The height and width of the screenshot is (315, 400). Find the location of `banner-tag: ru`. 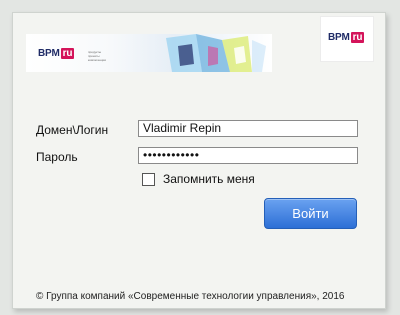

banner-tag: ru is located at coordinates (67, 53).